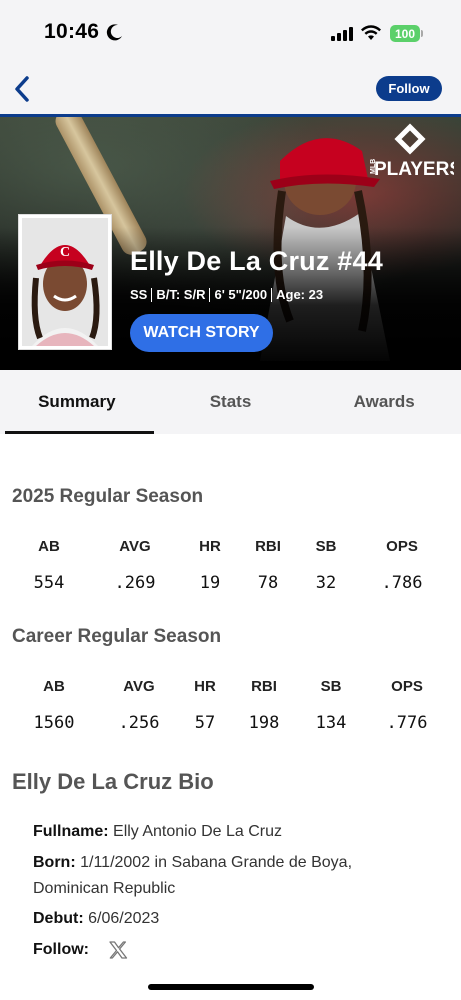 This screenshot has height=1000, width=461. What do you see at coordinates (113, 781) in the screenshot?
I see `bio-title: Elly De La Cruz Bio` at bounding box center [113, 781].